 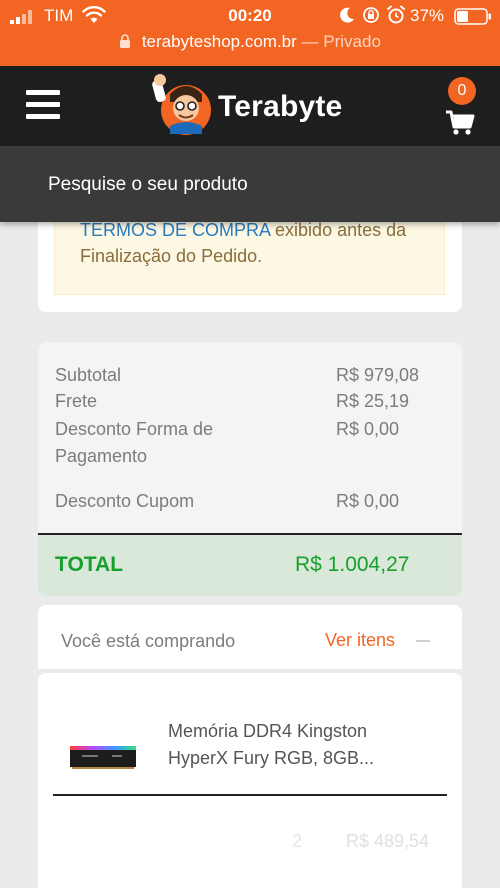 What do you see at coordinates (423, 641) in the screenshot?
I see `collapse-icon` at bounding box center [423, 641].